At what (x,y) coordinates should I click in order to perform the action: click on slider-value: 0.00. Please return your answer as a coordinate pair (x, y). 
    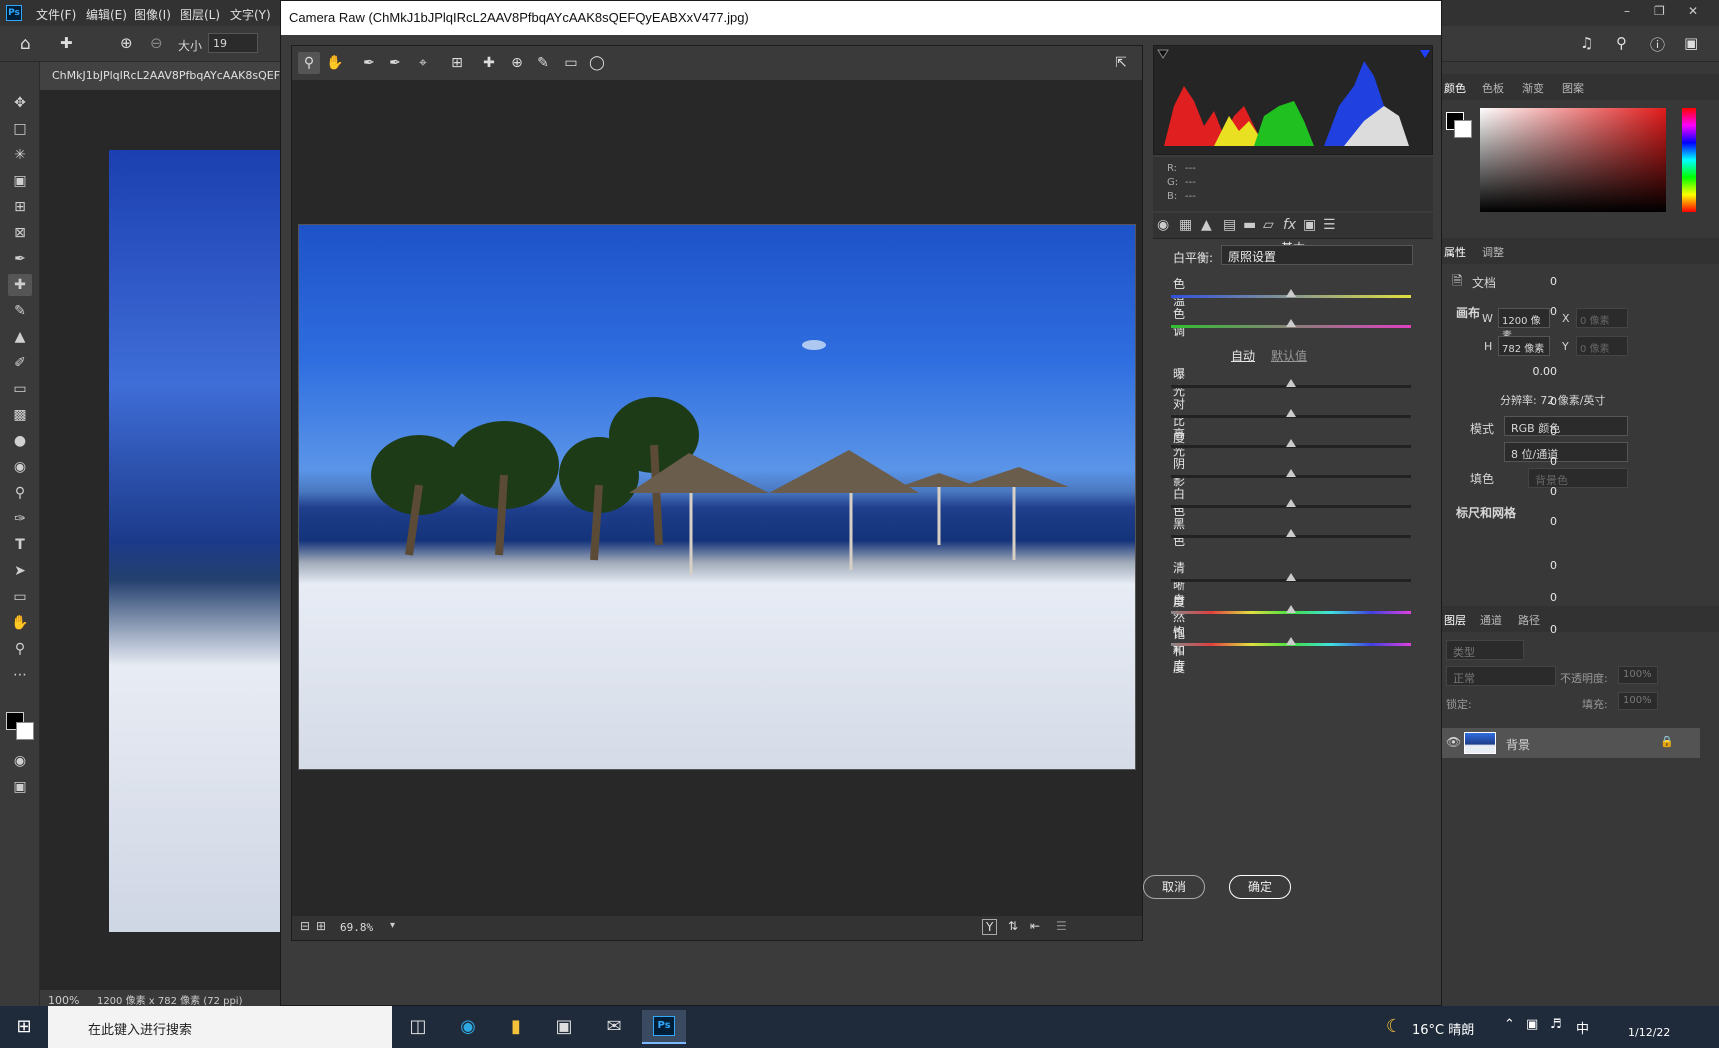
    Looking at the image, I should click on (1539, 371).